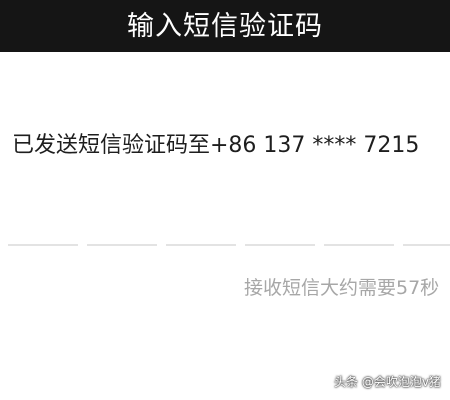 The height and width of the screenshot is (400, 450). Describe the element at coordinates (229, 247) in the screenshot. I see `verification-code-input-row` at that location.